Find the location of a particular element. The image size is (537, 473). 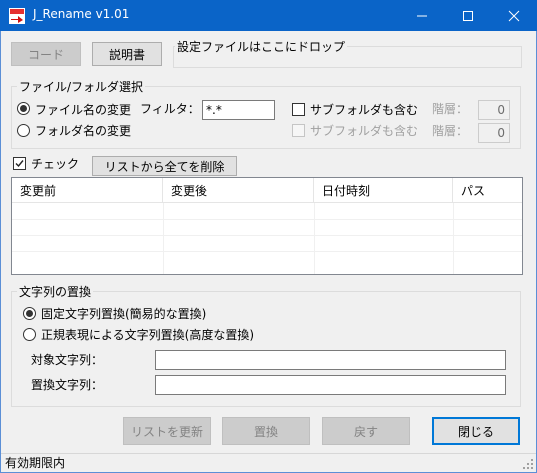

subfolder-label: サブフォルダも含む is located at coordinates (364, 109).